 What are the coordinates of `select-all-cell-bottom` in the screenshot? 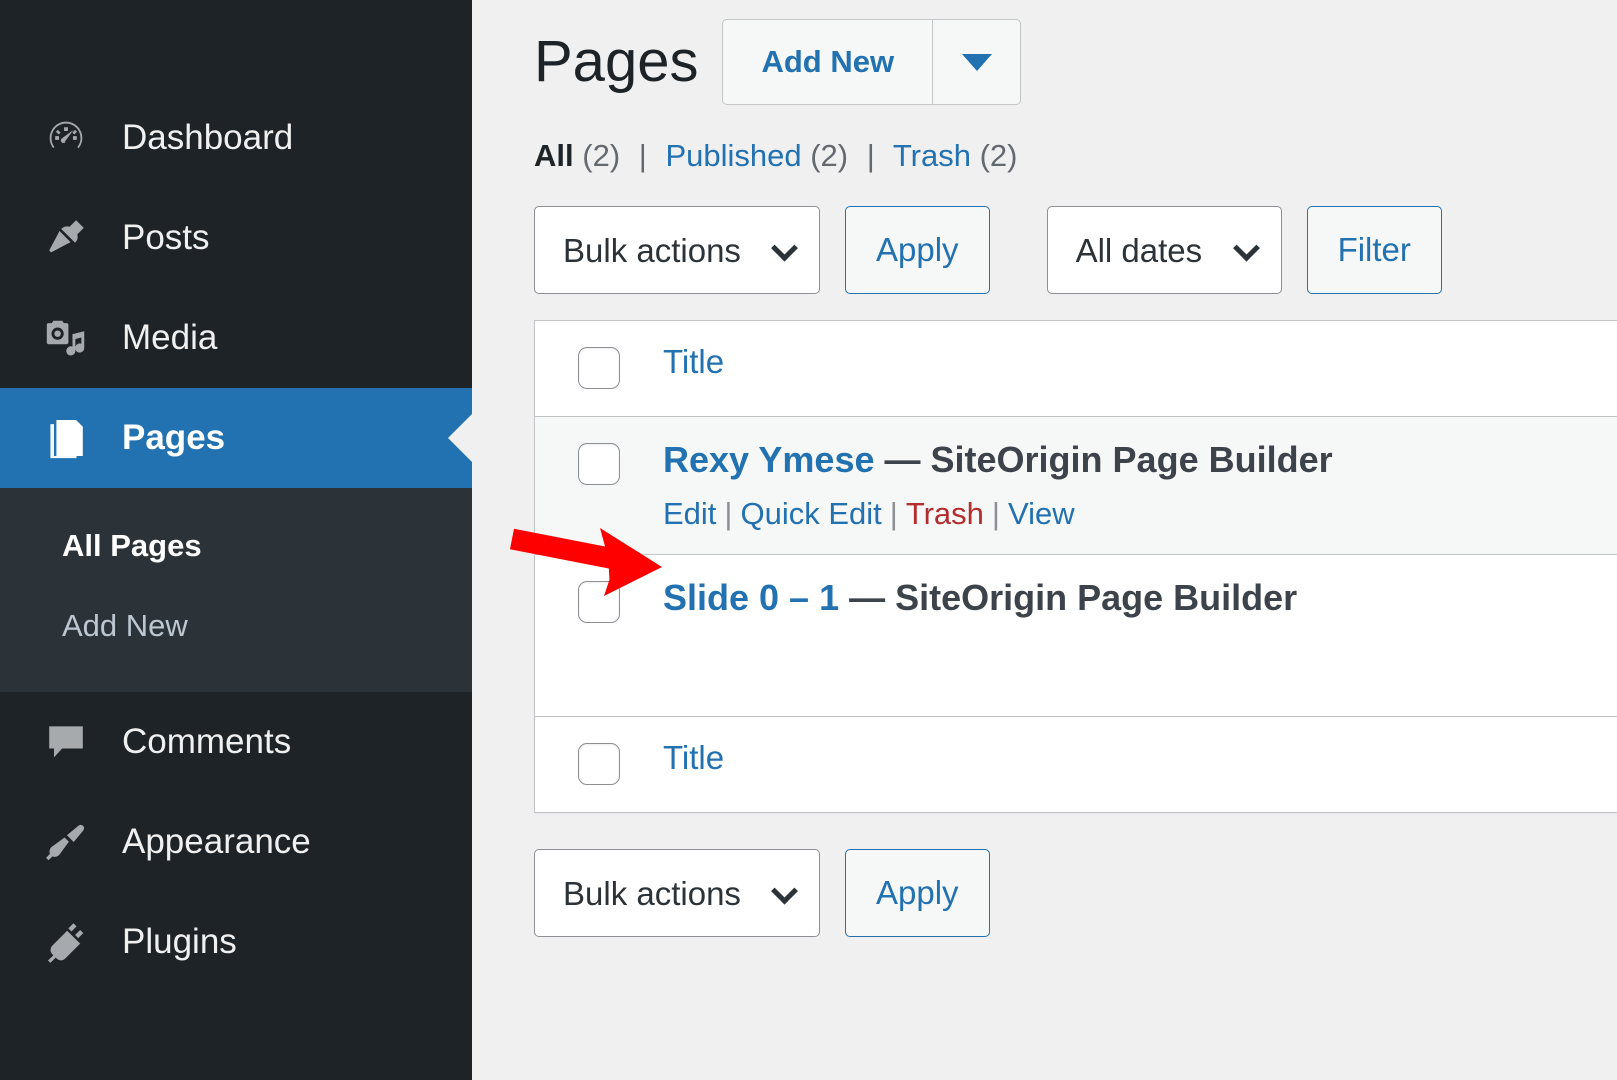 It's located at (599, 751).